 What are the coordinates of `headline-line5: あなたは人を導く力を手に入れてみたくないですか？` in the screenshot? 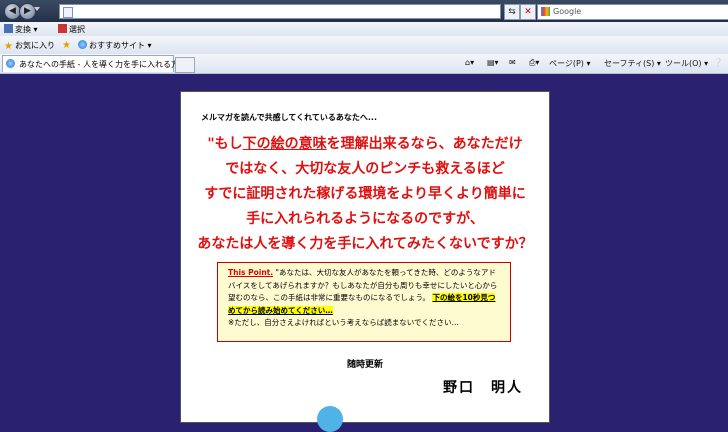 It's located at (365, 244).